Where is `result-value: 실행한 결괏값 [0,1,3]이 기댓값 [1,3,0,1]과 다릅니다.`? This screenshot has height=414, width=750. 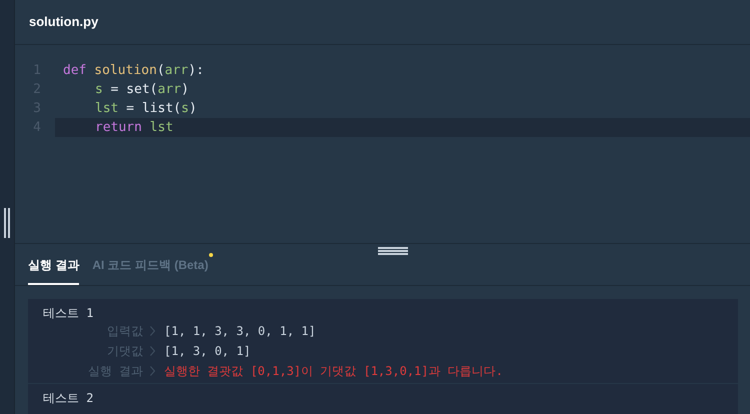 result-value: 실행한 결괏값 [0,1,3]이 기댓값 [1,3,0,1]과 다릅니다. is located at coordinates (333, 371).